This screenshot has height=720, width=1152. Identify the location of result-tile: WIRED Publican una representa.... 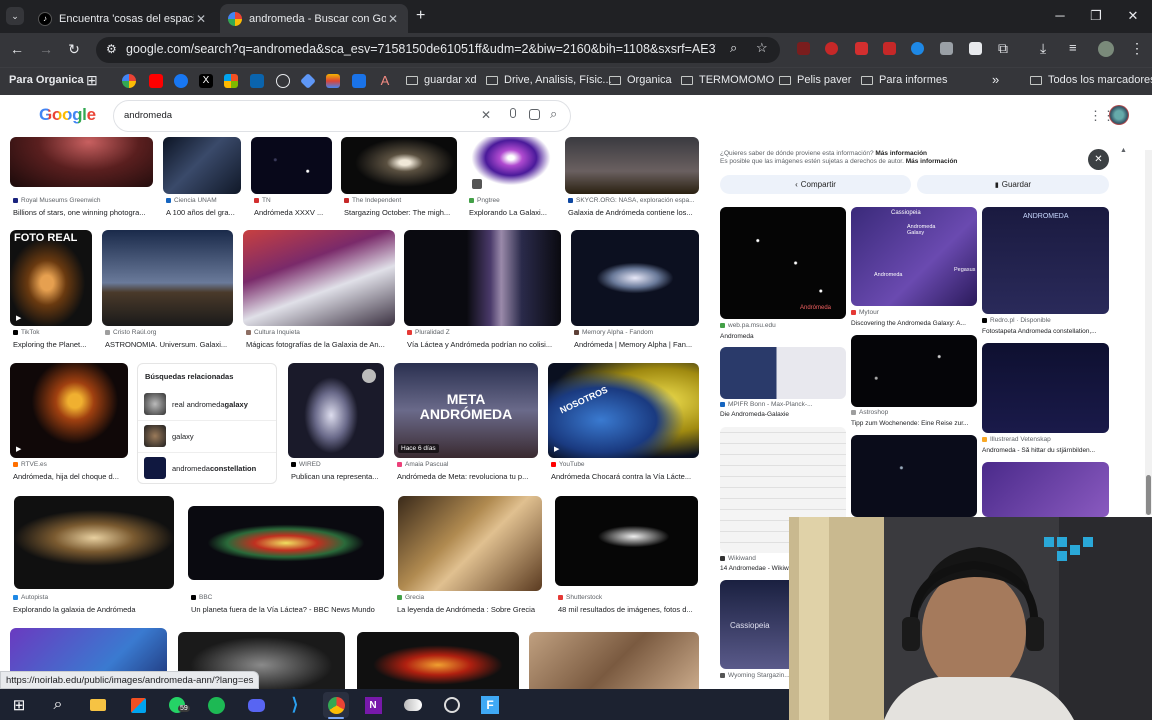
(336, 424).